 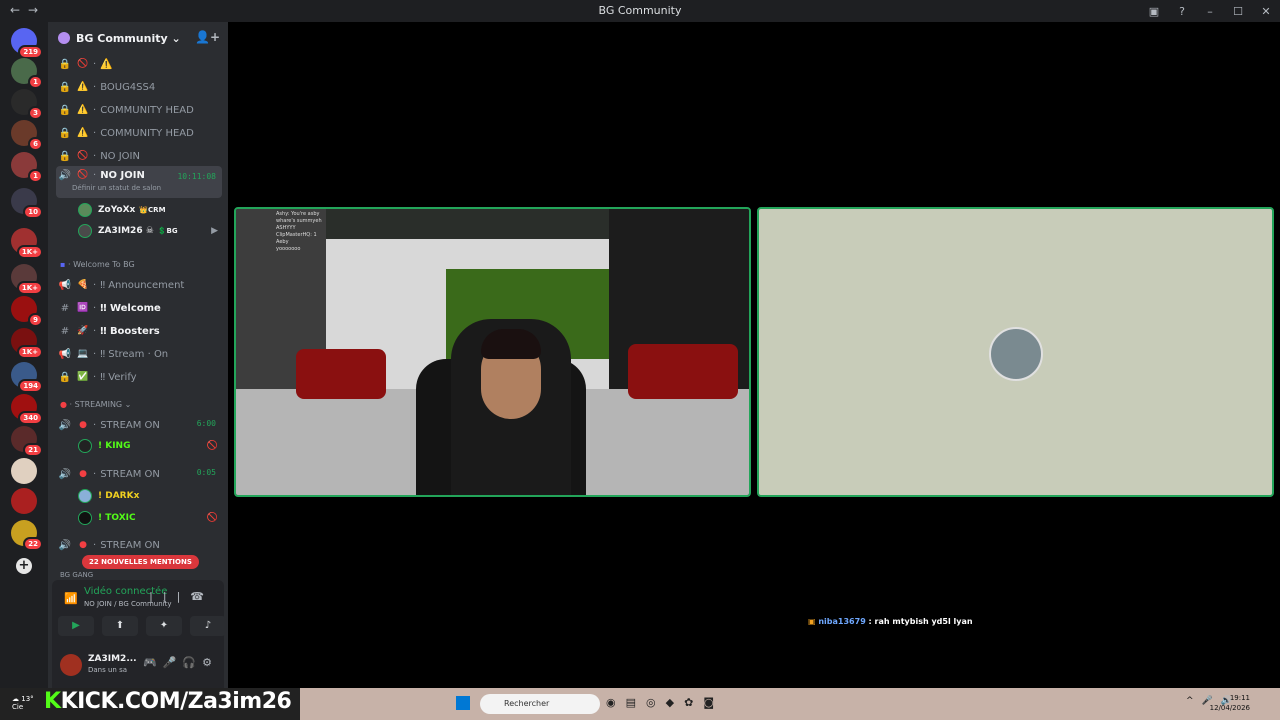 What do you see at coordinates (122, 38) in the screenshot?
I see `guild-name: BG Community` at bounding box center [122, 38].